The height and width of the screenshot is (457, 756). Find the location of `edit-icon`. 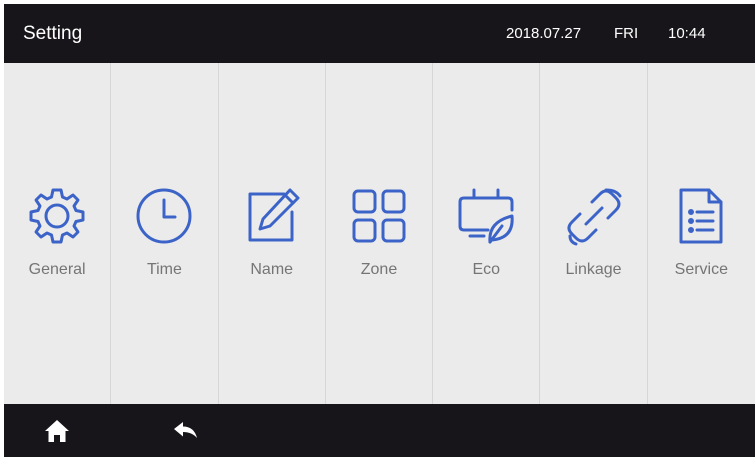

edit-icon is located at coordinates (272, 216).